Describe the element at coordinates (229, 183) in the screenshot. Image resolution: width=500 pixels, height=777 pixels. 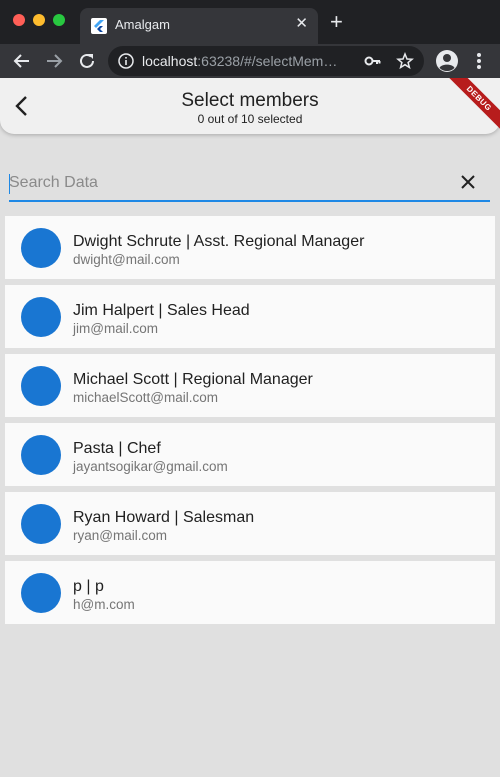
I see `search-input` at that location.